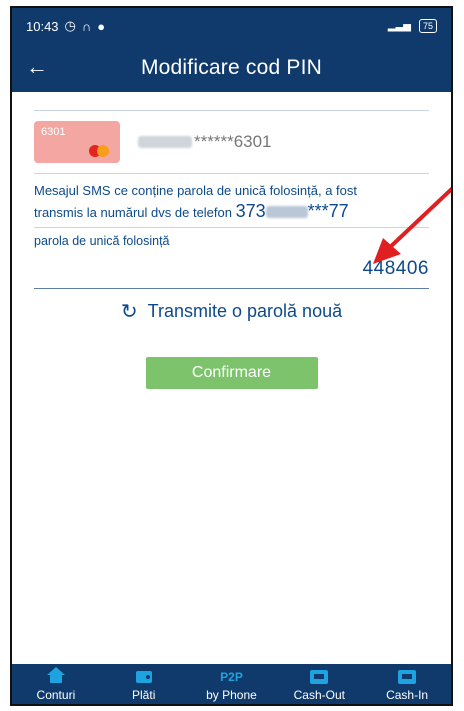 The height and width of the screenshot is (711, 464). Describe the element at coordinates (245, 311) in the screenshot. I see `resend-label: Transmite o parolă nouă` at that location.